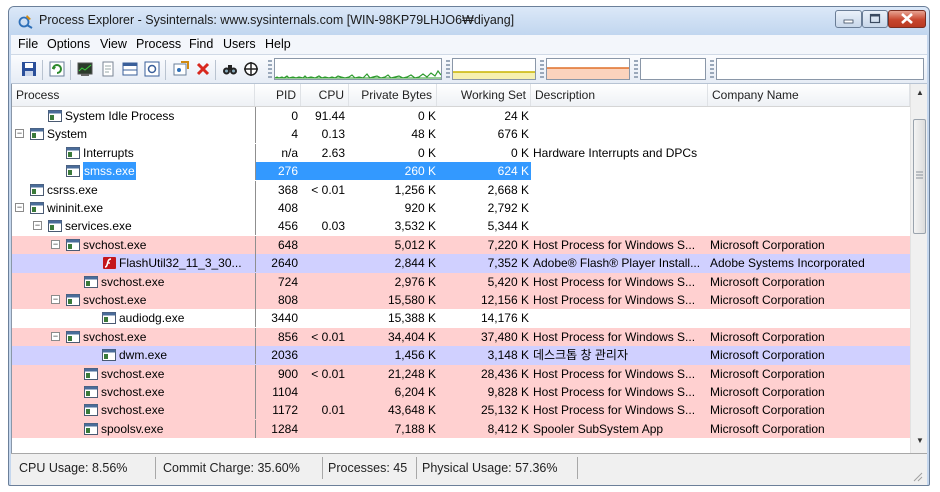 The height and width of the screenshot is (492, 940). I want to click on menu-file: File, so click(28, 44).